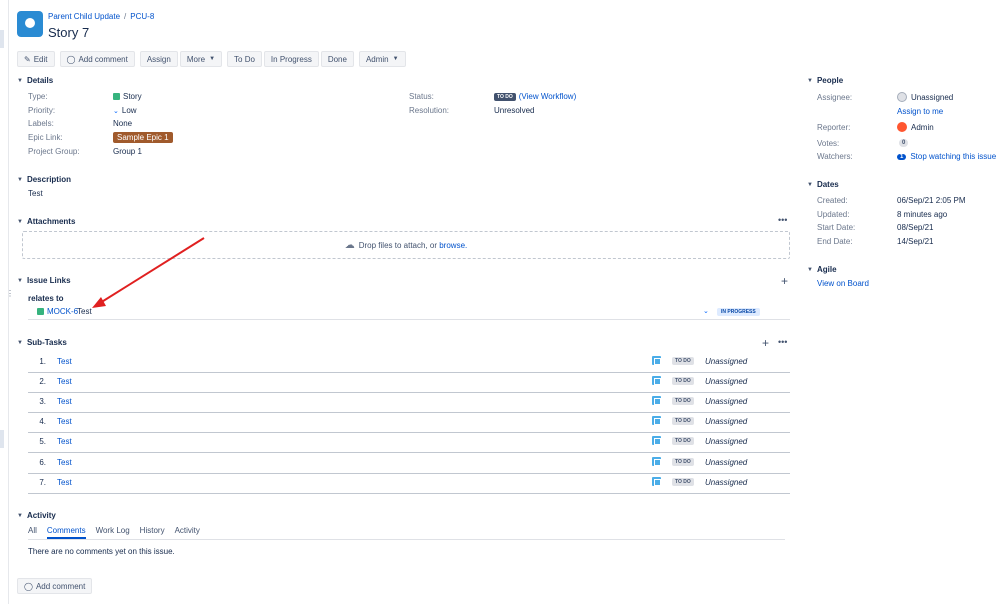 This screenshot has height=604, width=999. Describe the element at coordinates (514, 110) in the screenshot. I see `resolution-value: Unresolved` at that location.